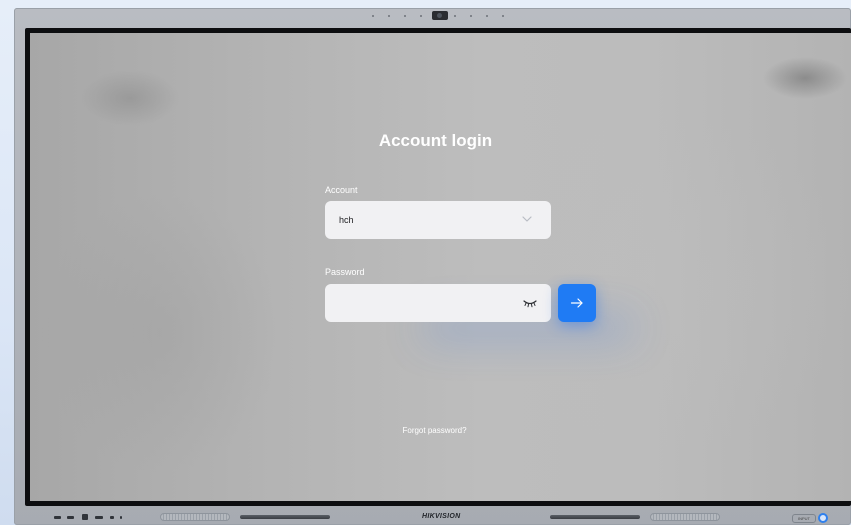 This screenshot has height=525, width=851. Describe the element at coordinates (85, 517) in the screenshot. I see `hdmi-port` at that location.